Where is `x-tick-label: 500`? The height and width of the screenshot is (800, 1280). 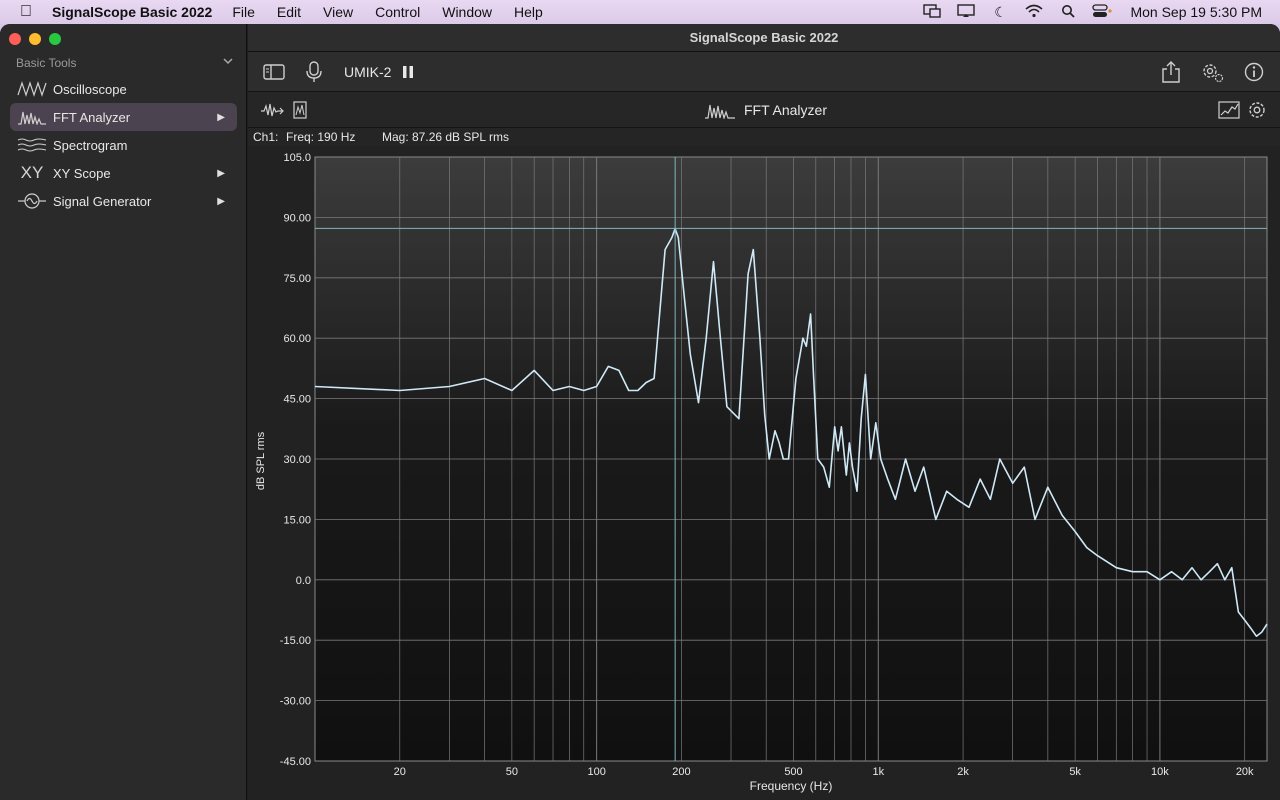 x-tick-label: 500 is located at coordinates (793, 772).